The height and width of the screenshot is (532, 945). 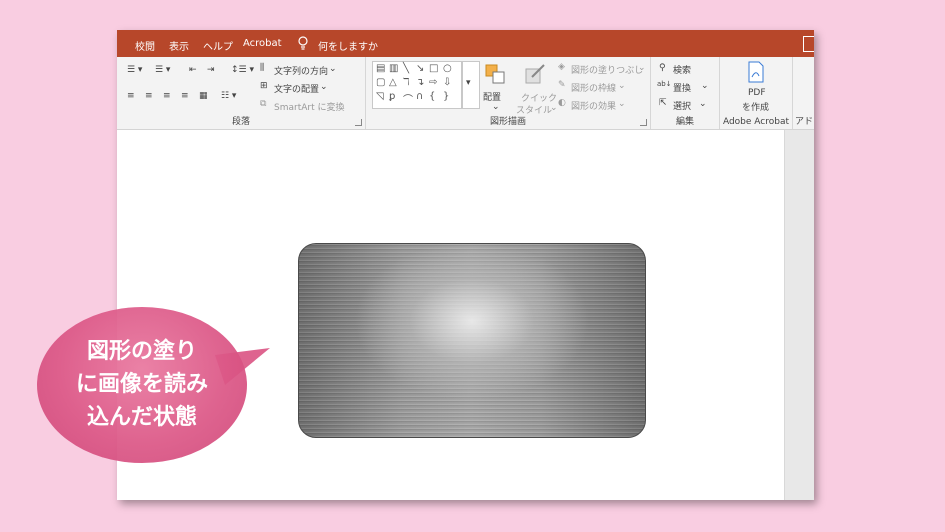 What do you see at coordinates (682, 69) in the screenshot?
I see `find-button: 検索` at bounding box center [682, 69].